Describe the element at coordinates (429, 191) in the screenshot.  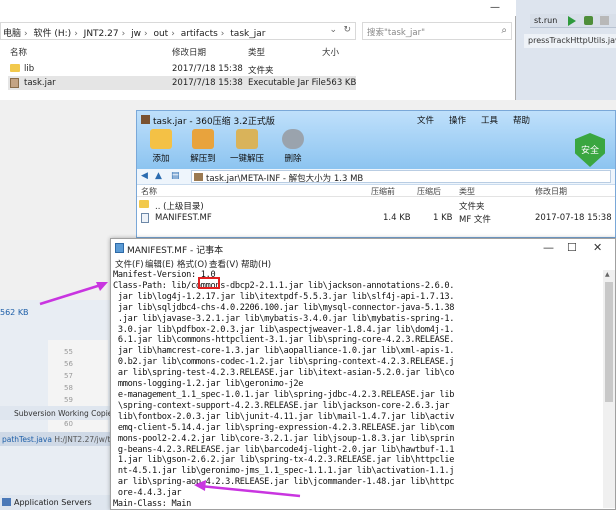
I see `zip-col-after: 压缩后` at that location.